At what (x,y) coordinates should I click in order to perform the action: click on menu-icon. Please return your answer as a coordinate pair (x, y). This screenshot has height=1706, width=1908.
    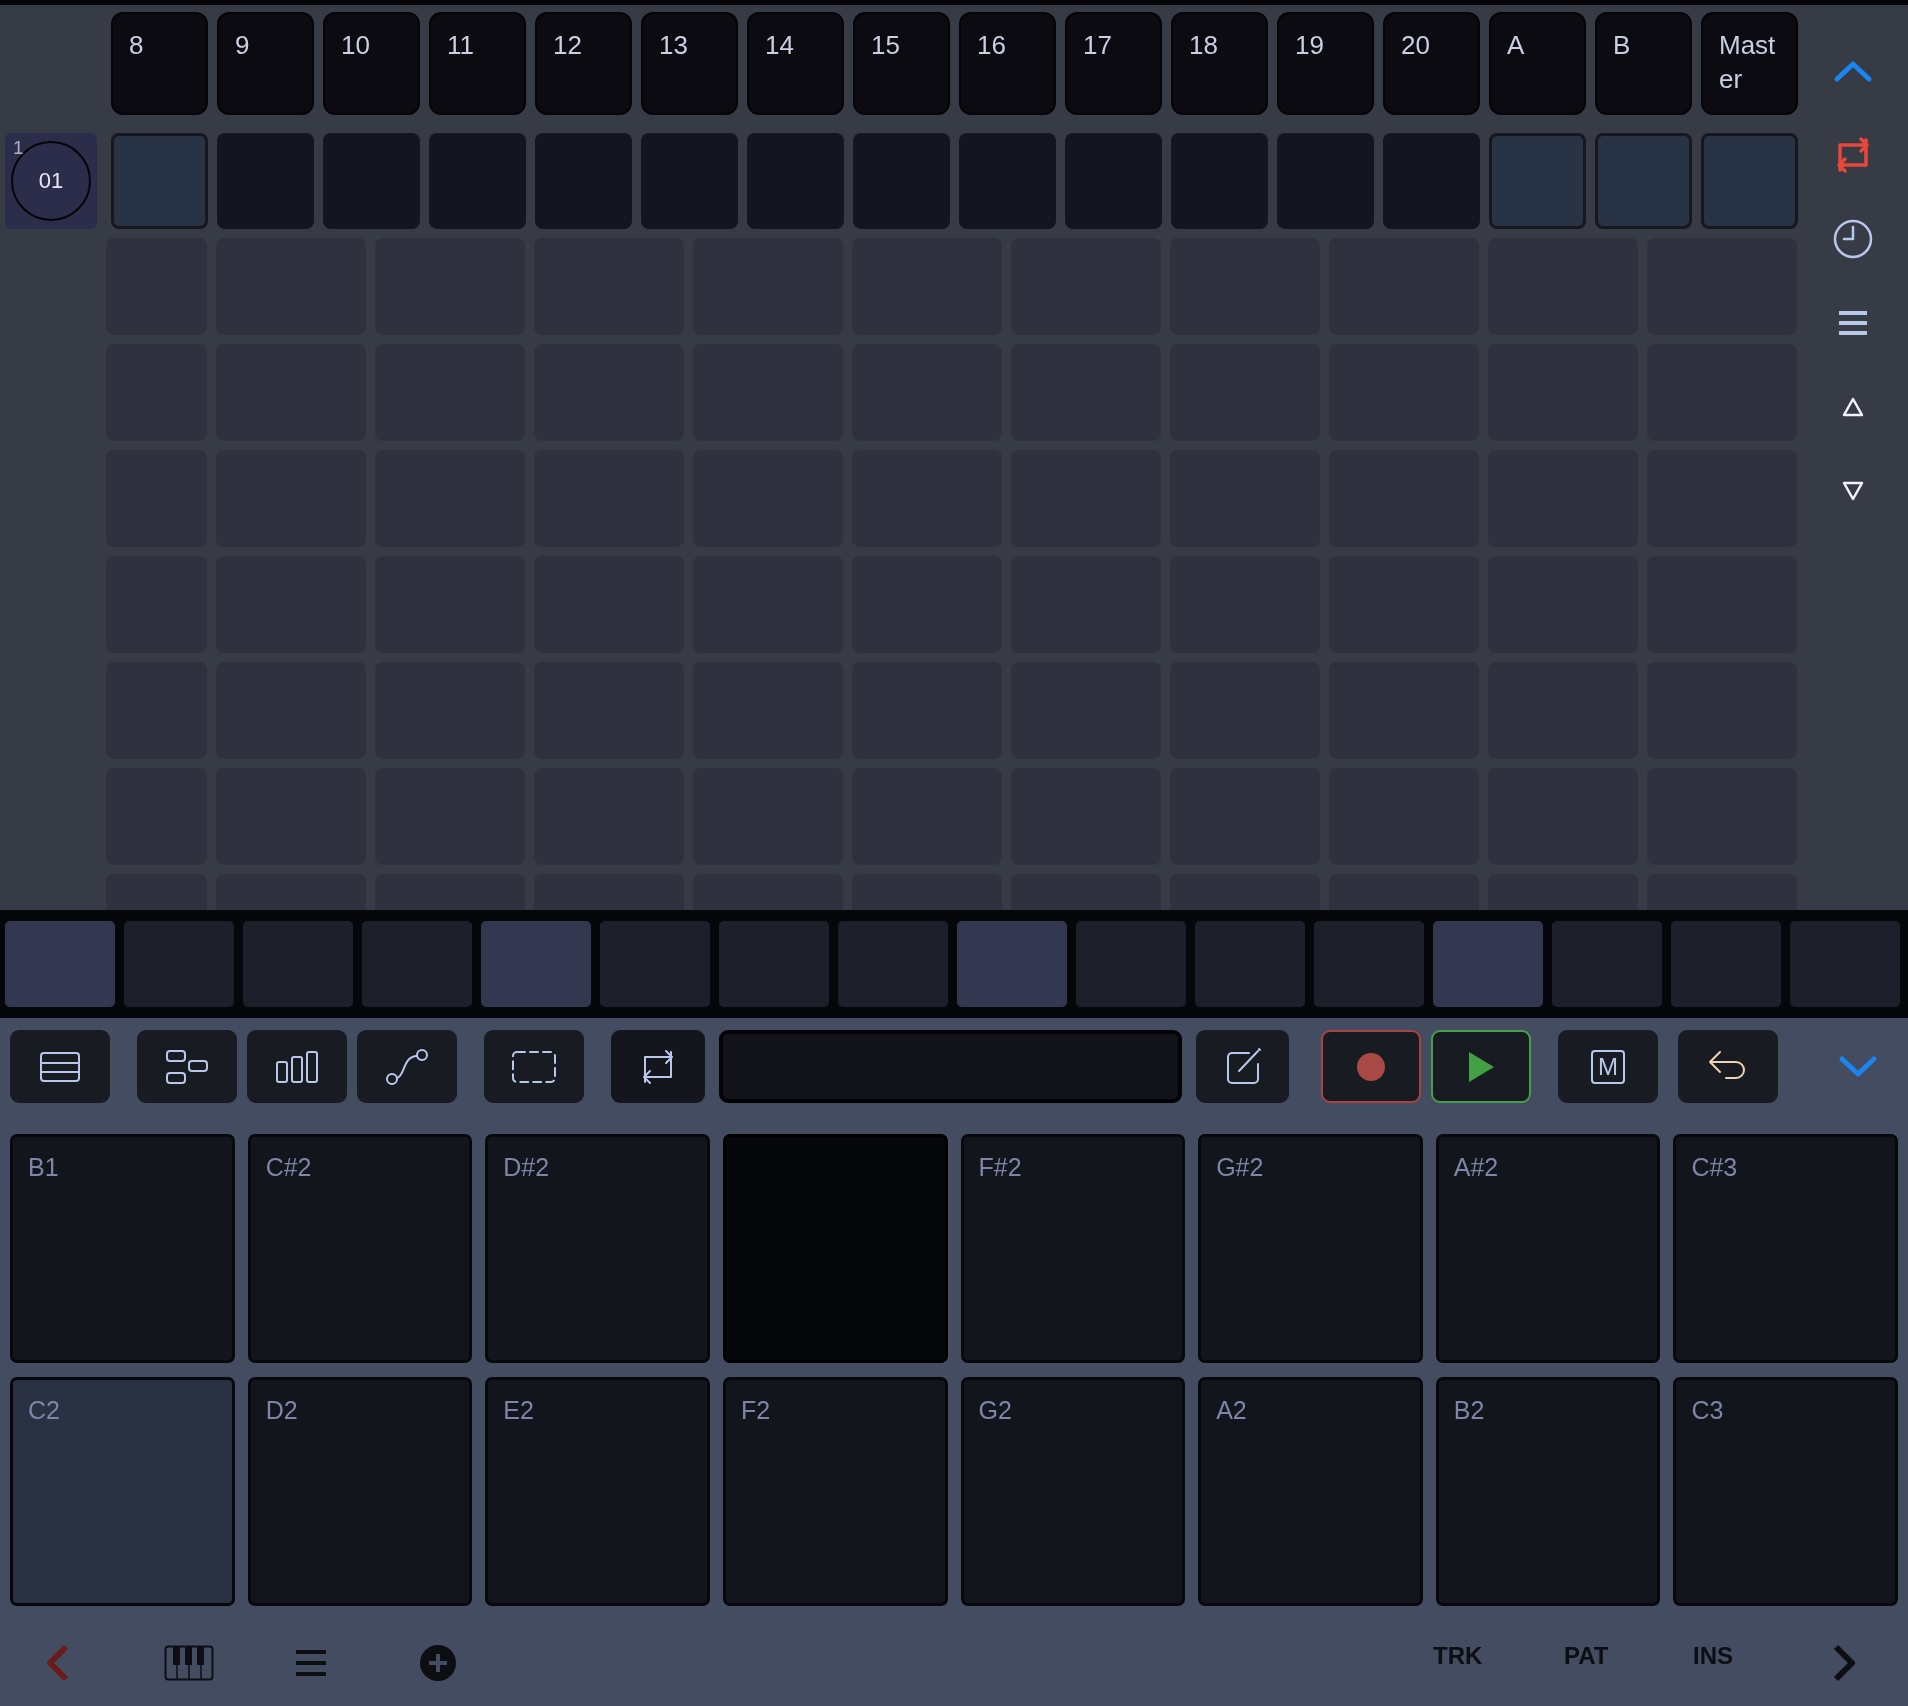
    Looking at the image, I should click on (311, 1663).